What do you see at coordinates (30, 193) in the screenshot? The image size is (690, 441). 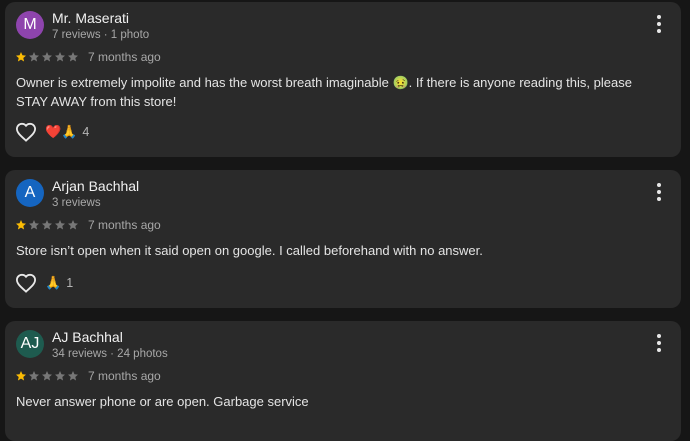 I see `avatar: A` at bounding box center [30, 193].